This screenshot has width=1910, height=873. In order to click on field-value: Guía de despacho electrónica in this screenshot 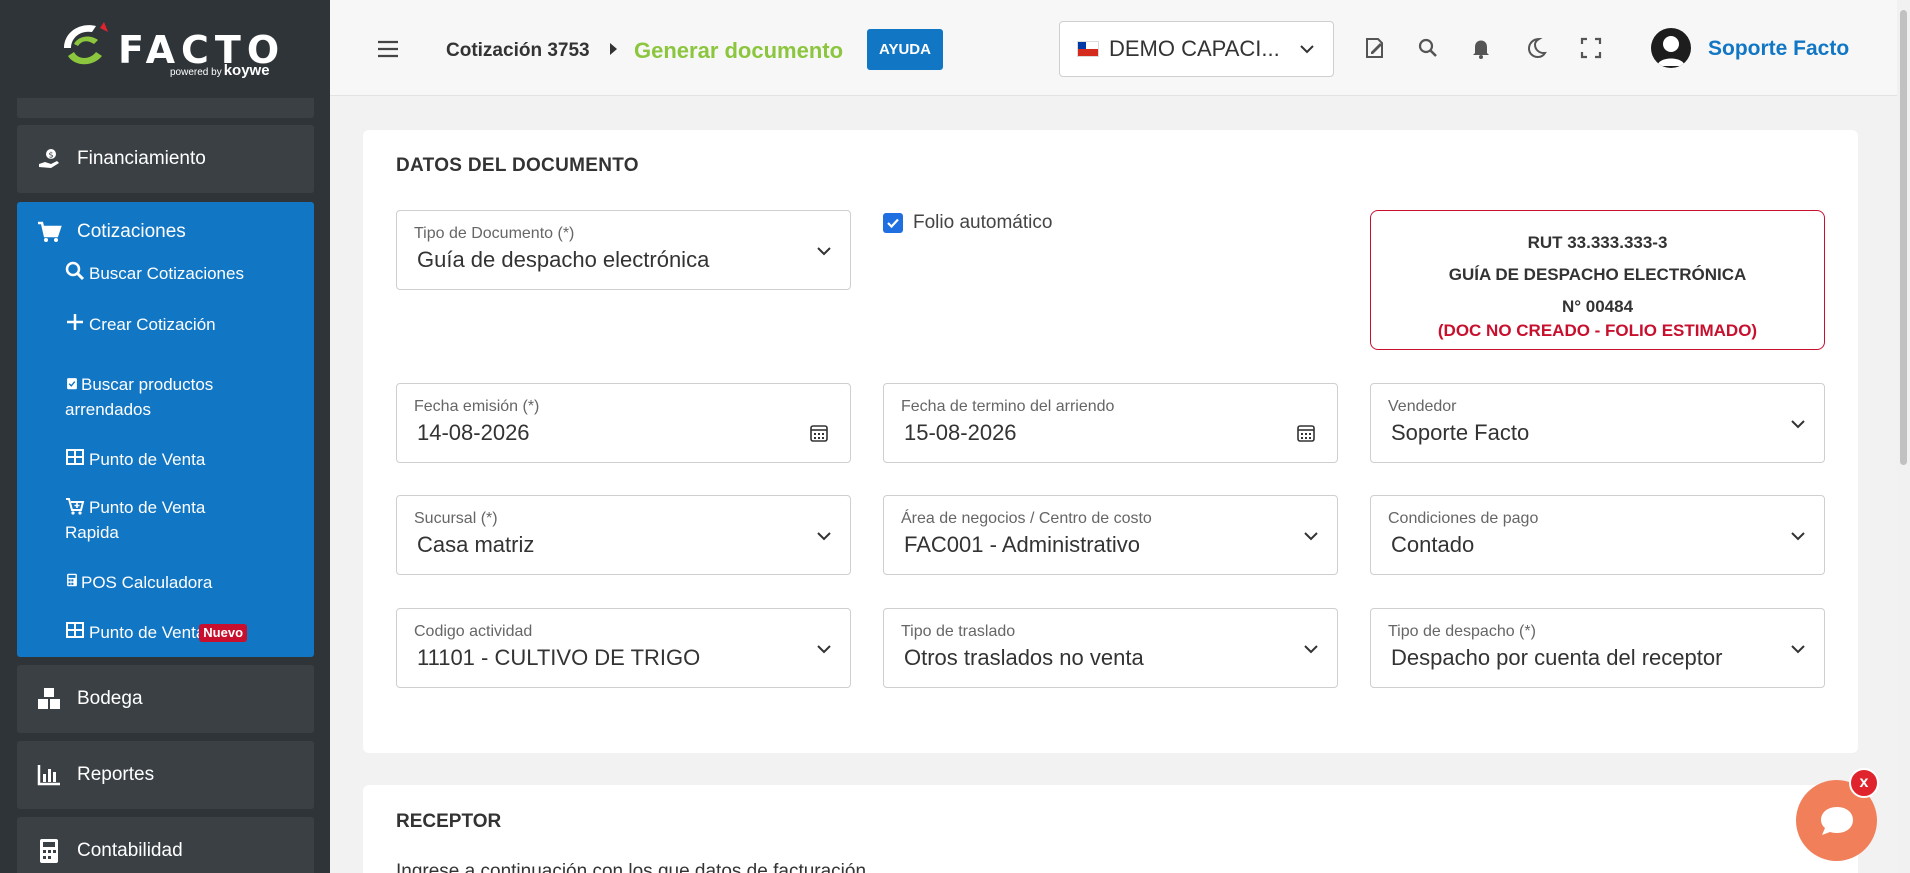, I will do `click(563, 259)`.